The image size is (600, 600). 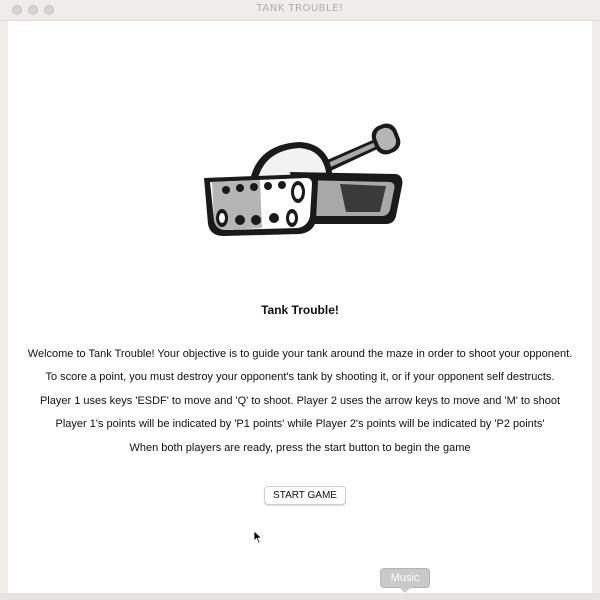 I want to click on game-heading: Tank Trouble!, so click(x=300, y=310).